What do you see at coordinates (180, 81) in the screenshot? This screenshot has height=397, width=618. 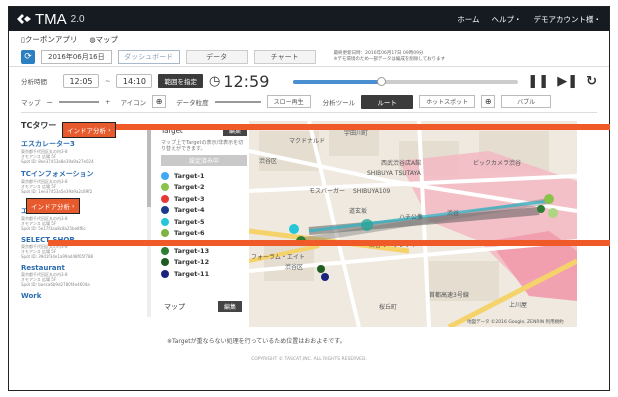 I see `range-button: 範囲を指定` at bounding box center [180, 81].